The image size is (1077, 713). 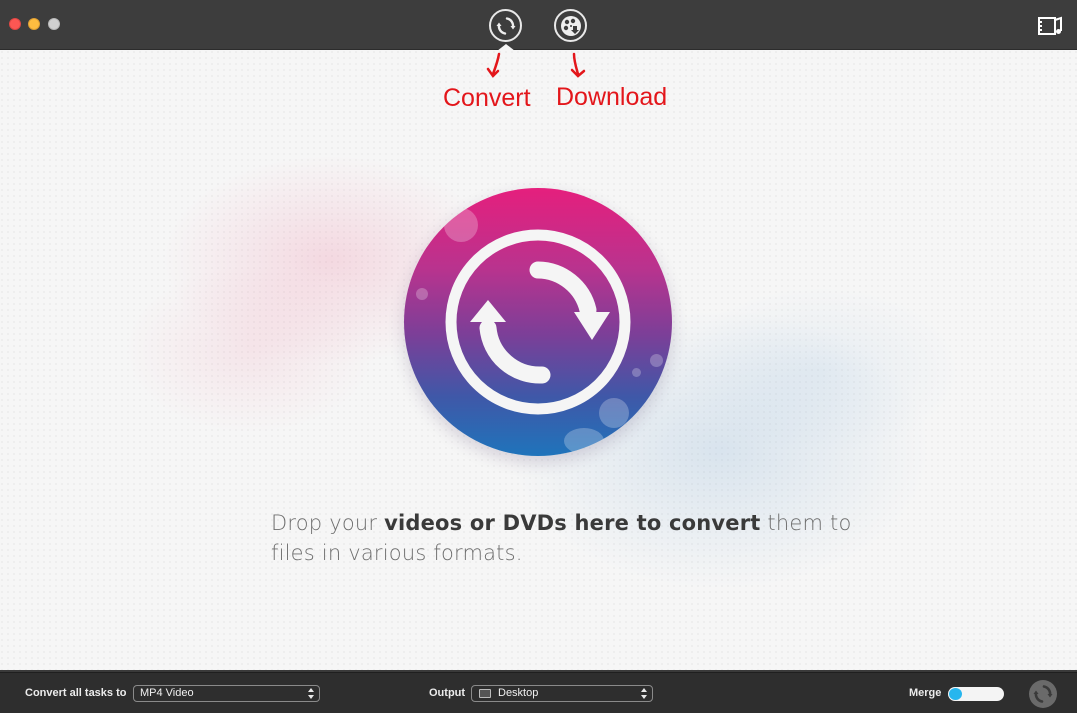 I want to click on merge-toggle, so click(x=976, y=694).